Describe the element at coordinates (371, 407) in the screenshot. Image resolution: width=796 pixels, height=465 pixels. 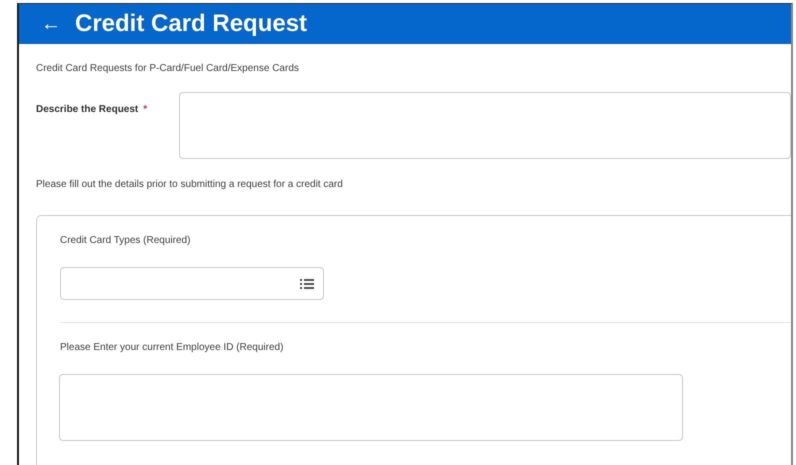
I see `employee-id-field` at that location.